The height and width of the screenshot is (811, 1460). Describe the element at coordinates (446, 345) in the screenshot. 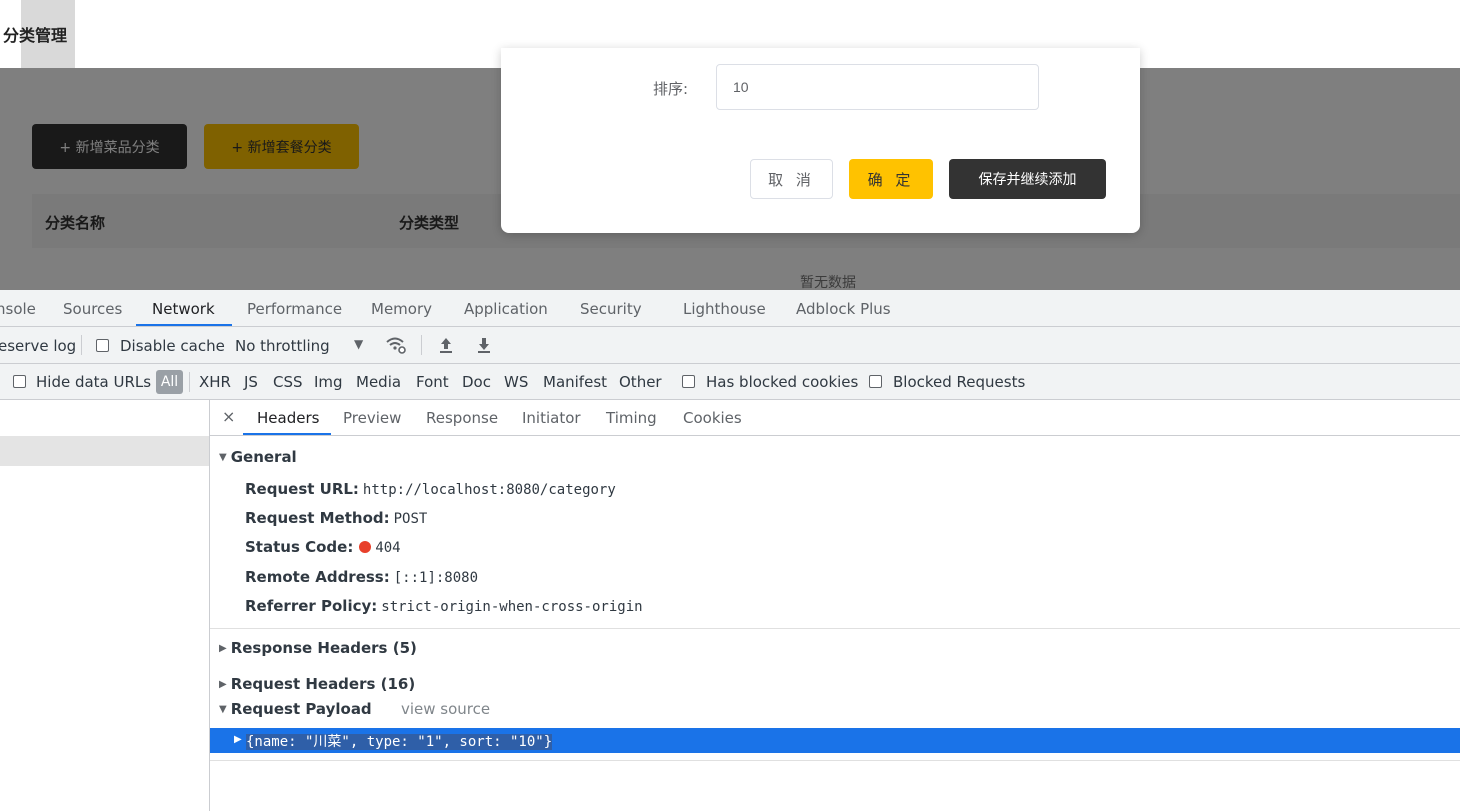

I see `import-har-icon` at that location.